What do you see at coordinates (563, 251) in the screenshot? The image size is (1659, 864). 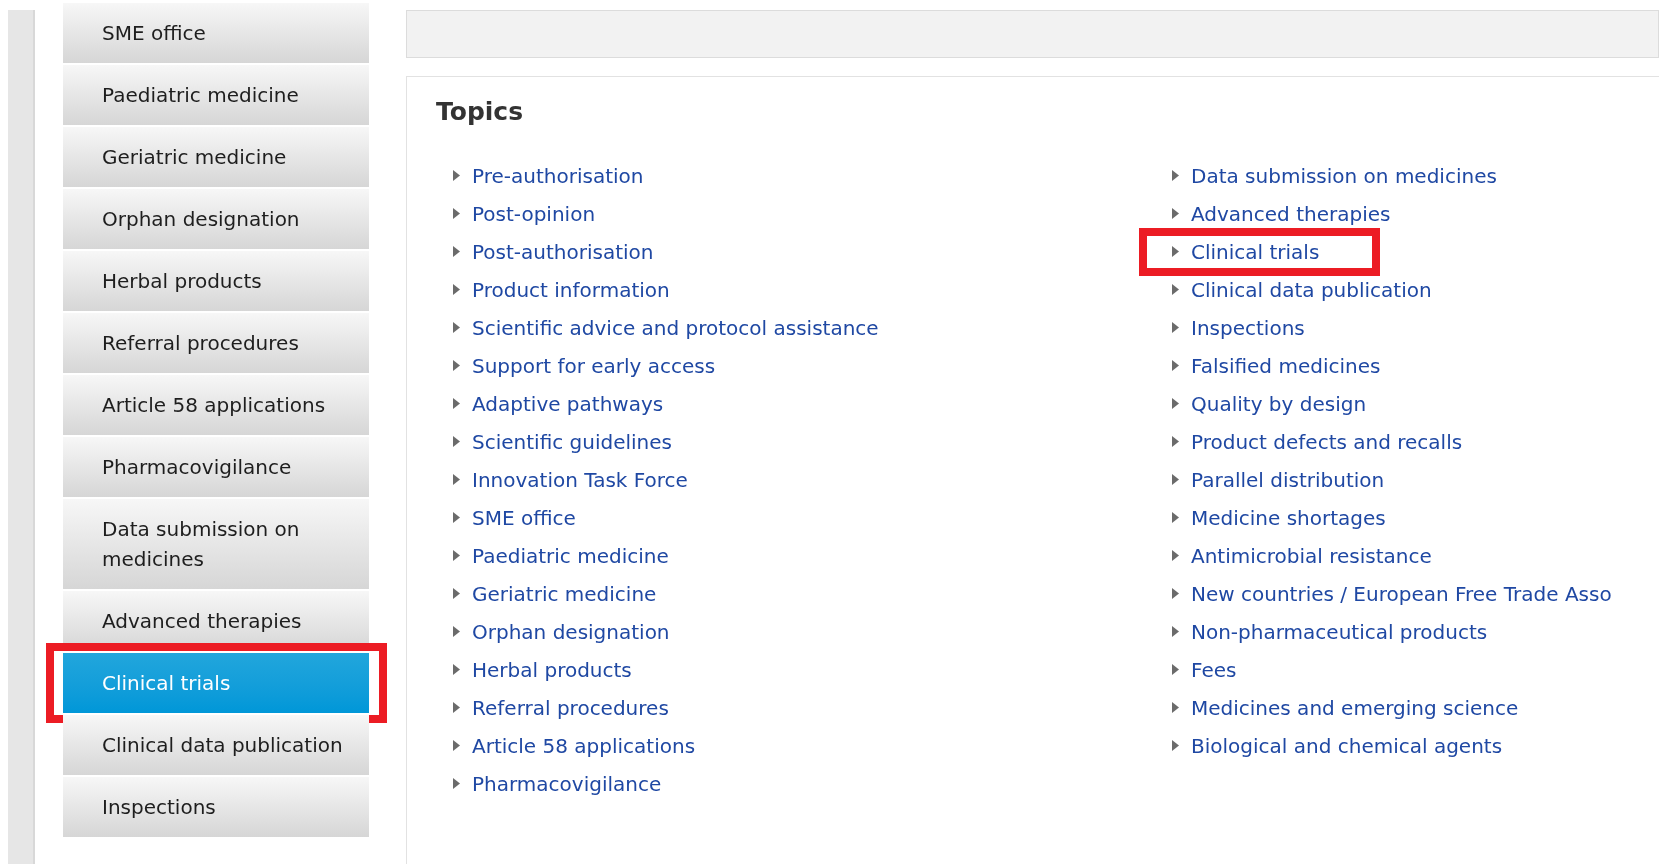 I see `topic-link: Post-authorisation` at bounding box center [563, 251].